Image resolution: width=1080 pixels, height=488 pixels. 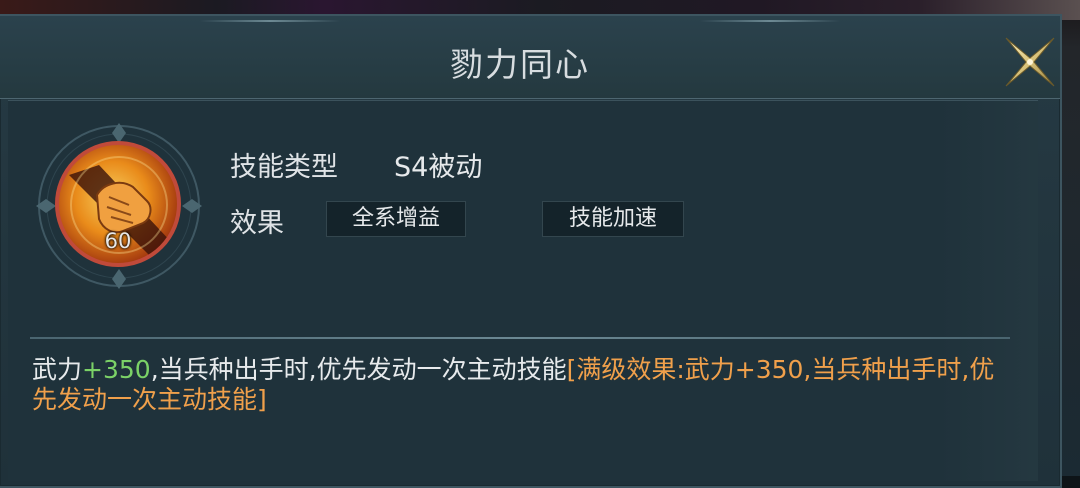 What do you see at coordinates (520, 338) in the screenshot?
I see `section-divider` at bounding box center [520, 338].